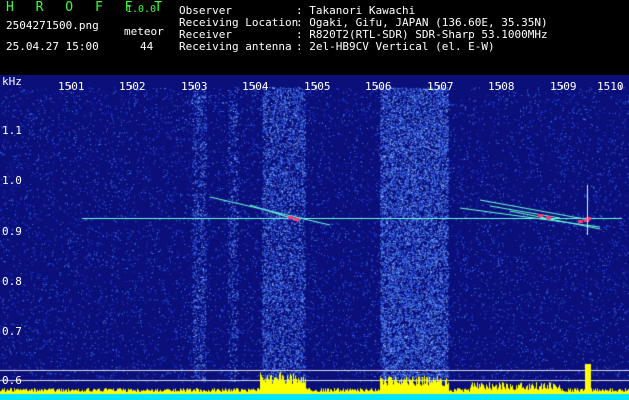  I want to click on antenna-label: Receiving antenna, so click(235, 46).